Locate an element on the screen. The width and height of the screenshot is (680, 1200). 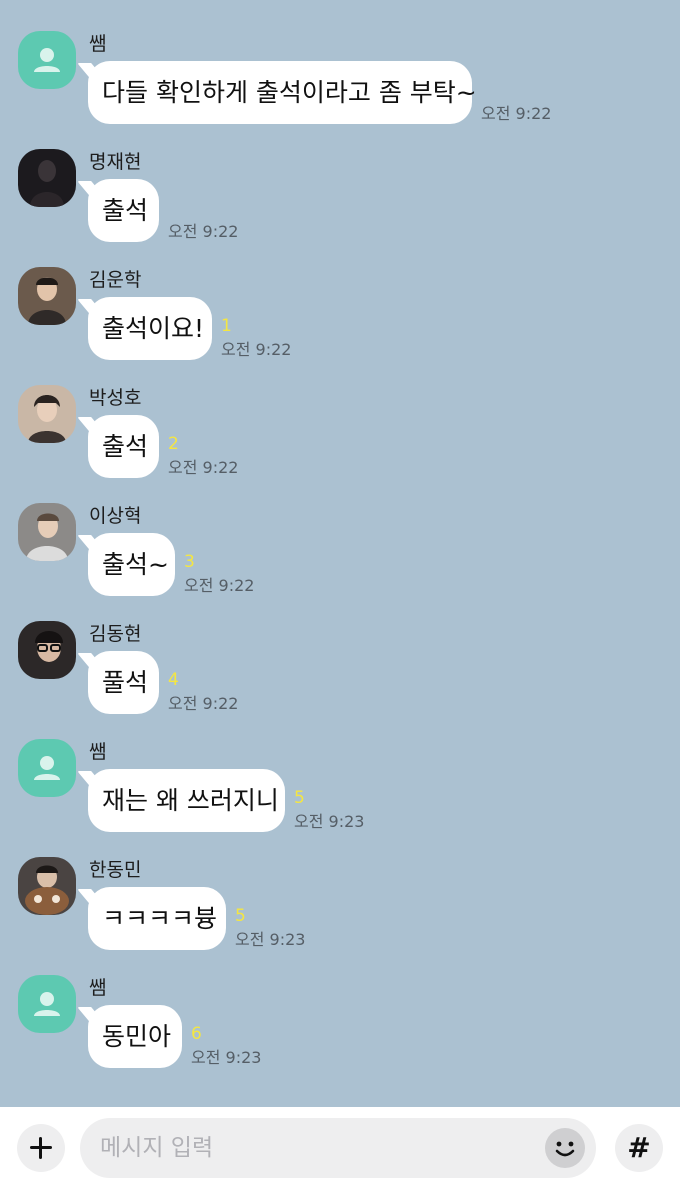
sender-name: 명재현 is located at coordinates (115, 162).